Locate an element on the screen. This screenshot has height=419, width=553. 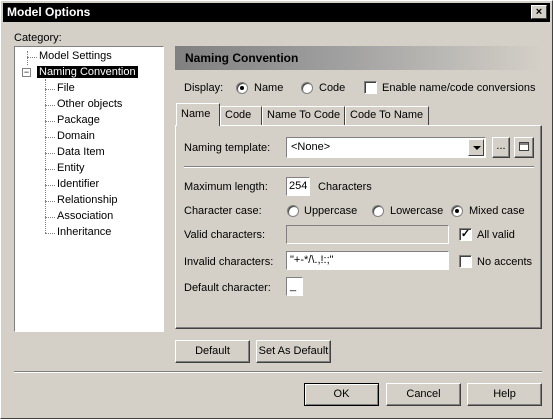
default-character-input: _ is located at coordinates (294, 286).